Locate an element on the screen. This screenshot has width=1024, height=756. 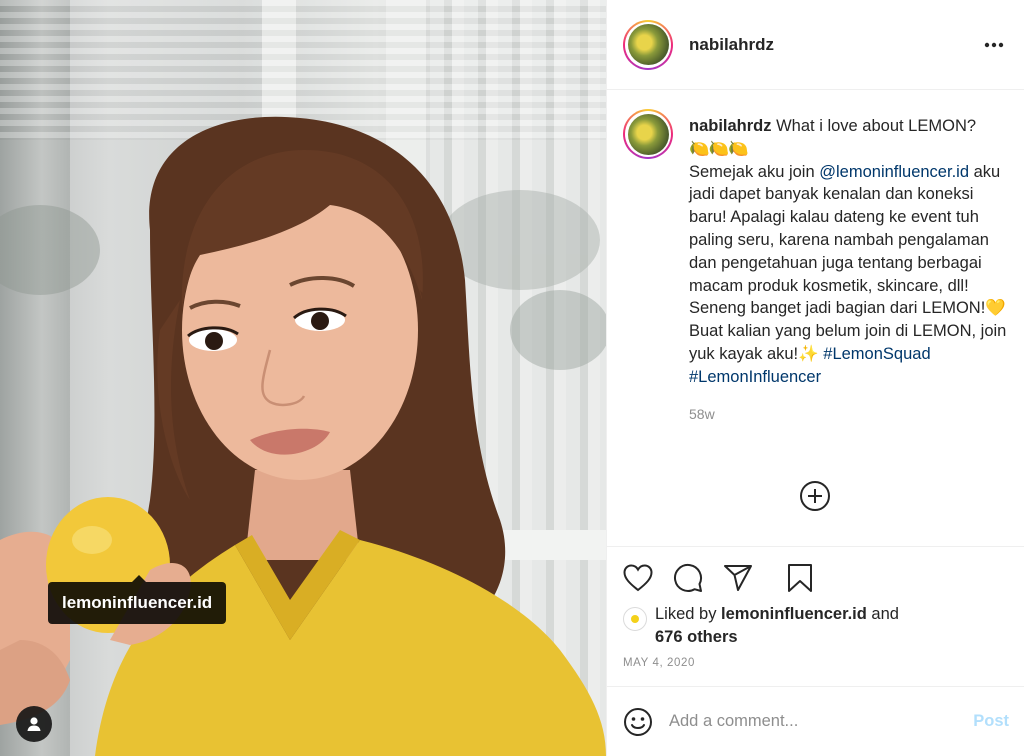
caption-intro: Semejak aku join is located at coordinates (754, 171).